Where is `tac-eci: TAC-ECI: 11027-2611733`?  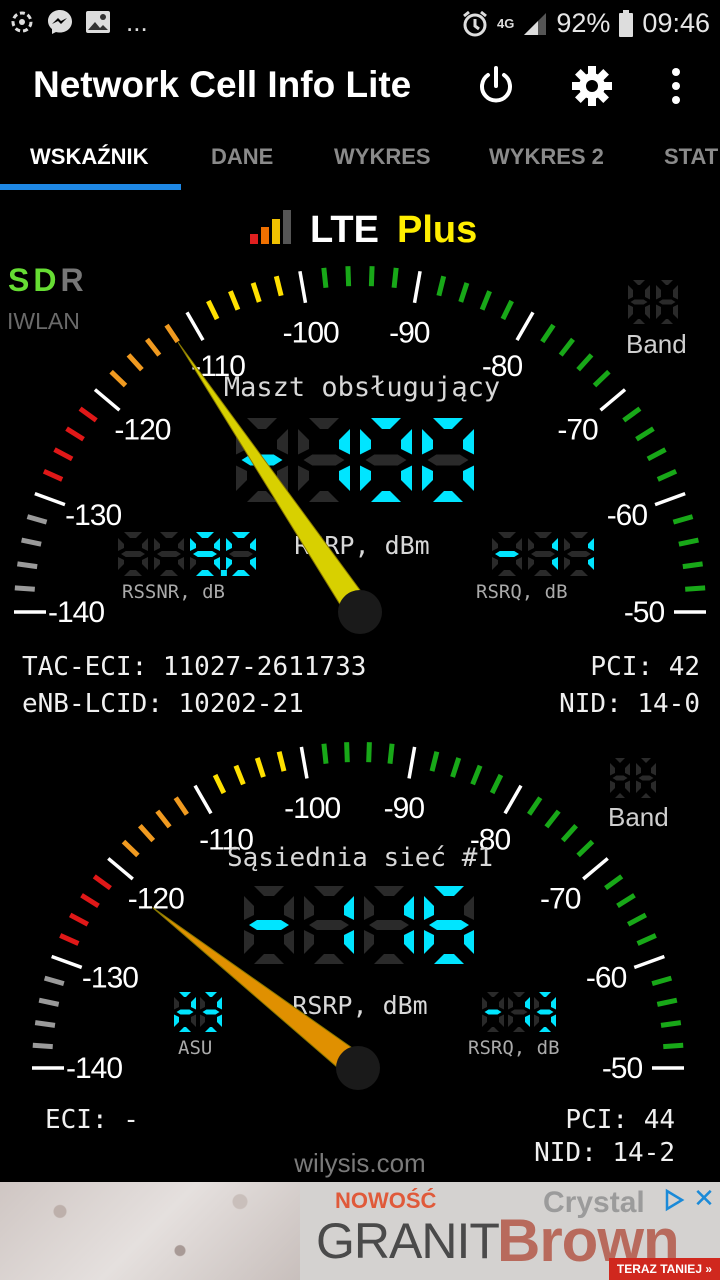
tac-eci: TAC-ECI: 11027-2611733 is located at coordinates (194, 667).